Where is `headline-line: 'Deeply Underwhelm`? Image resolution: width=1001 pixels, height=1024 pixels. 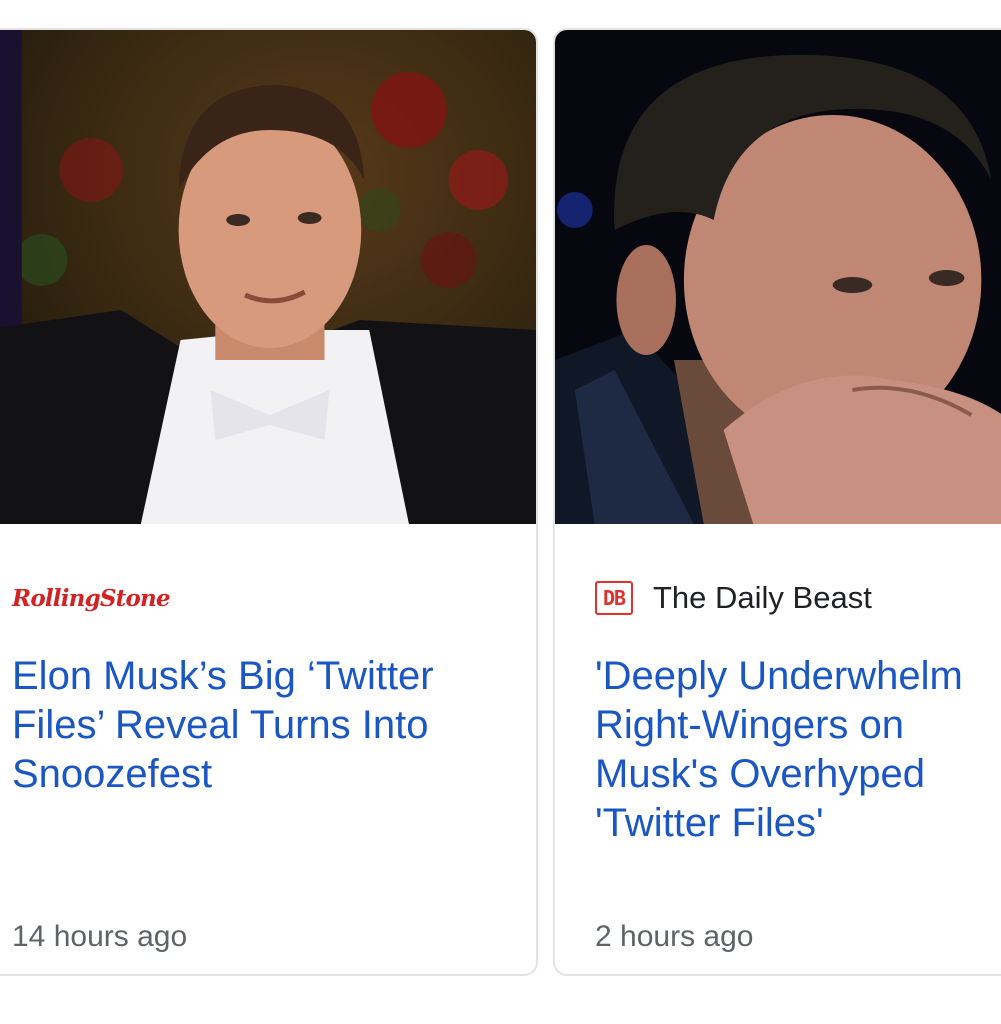 headline-line: 'Deeply Underwhelm is located at coordinates (779, 676).